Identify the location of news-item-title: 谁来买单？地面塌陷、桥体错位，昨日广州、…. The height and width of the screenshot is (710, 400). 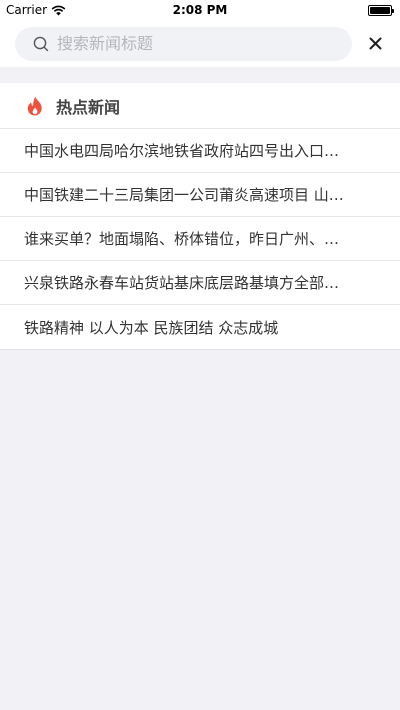
(182, 239).